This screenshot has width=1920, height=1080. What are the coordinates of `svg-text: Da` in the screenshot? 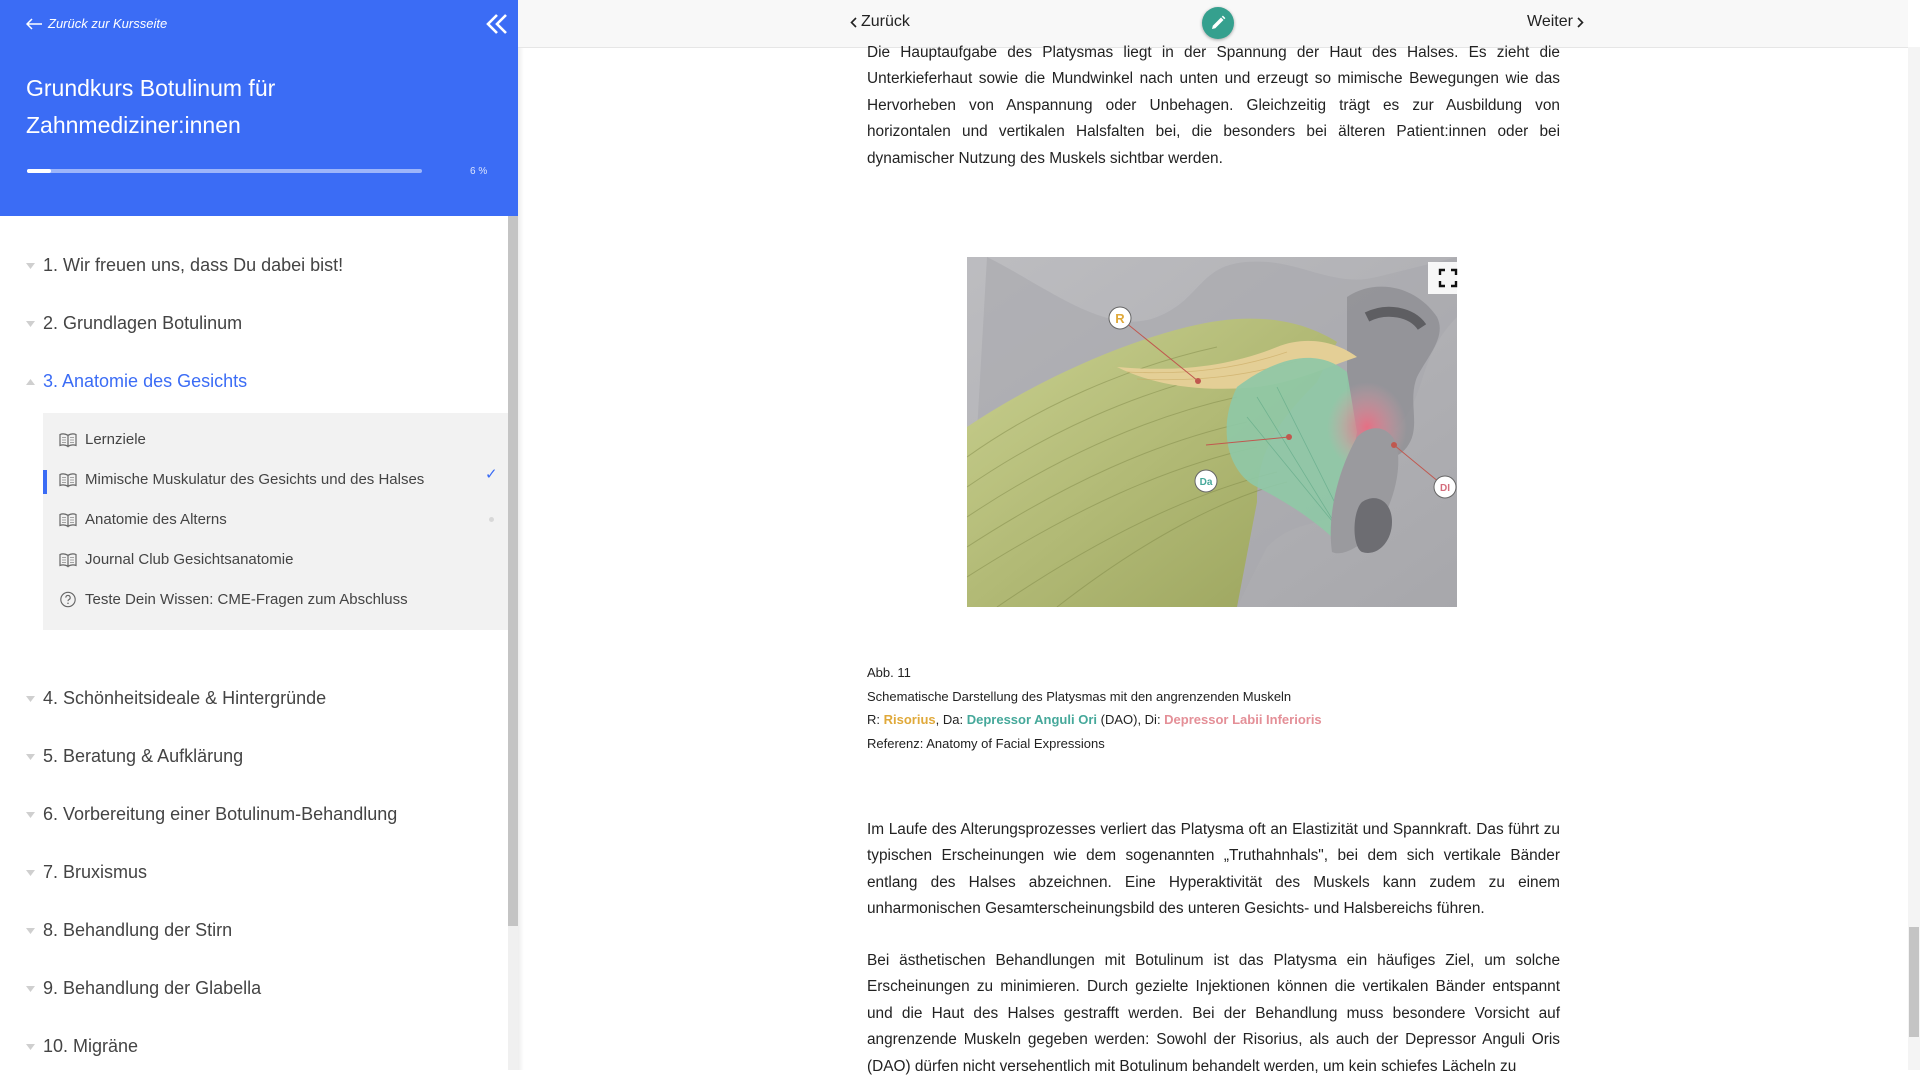 It's located at (1206, 482).